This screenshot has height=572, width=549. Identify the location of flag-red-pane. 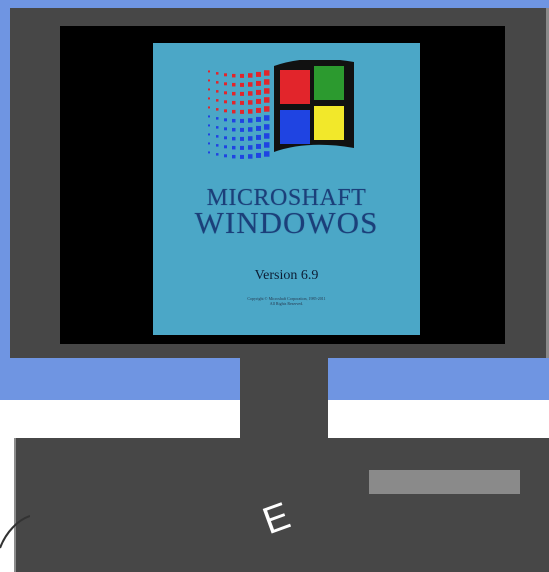
(295, 87).